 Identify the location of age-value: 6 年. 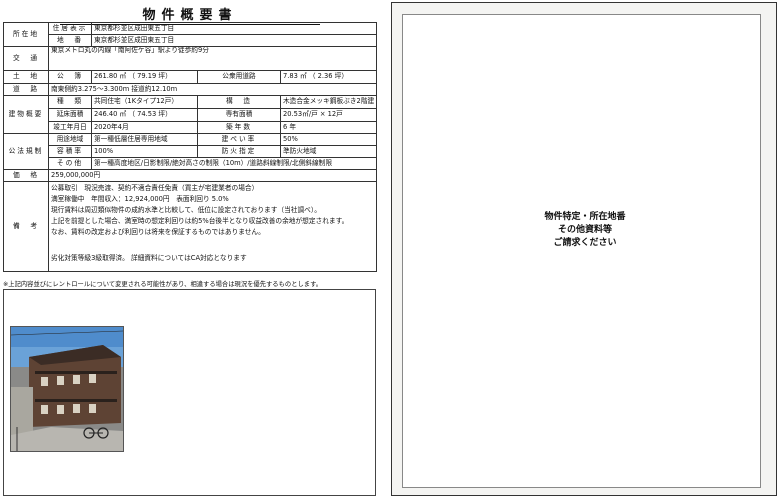
(328, 127).